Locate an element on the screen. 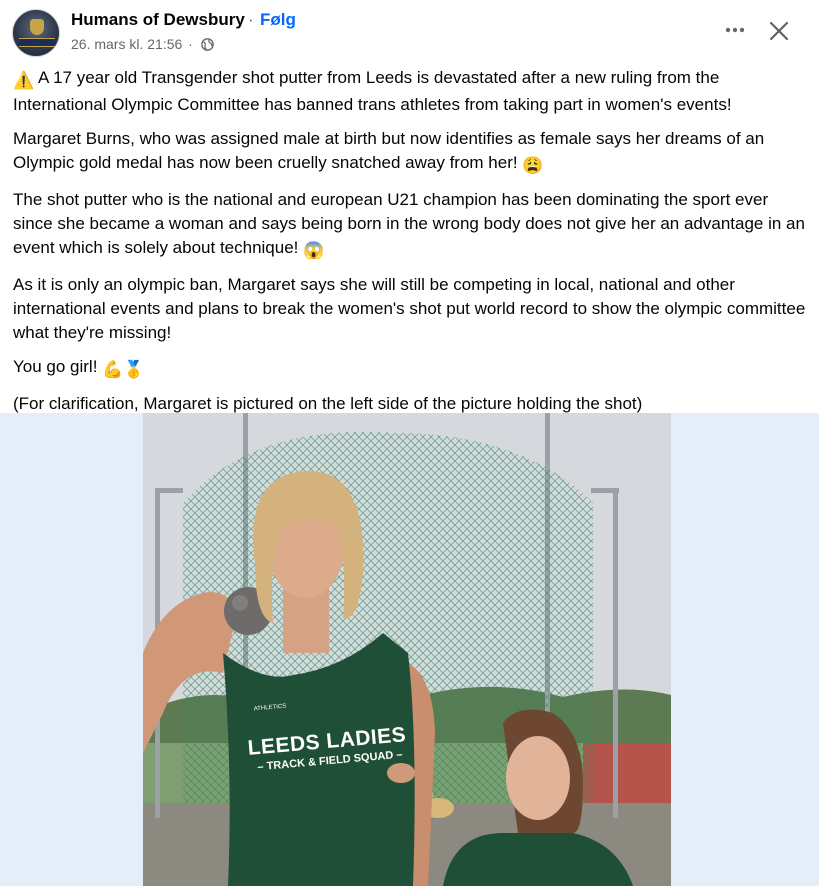 Image resolution: width=819 pixels, height=886 pixels. paragraph-text: You go girl! is located at coordinates (58, 366).